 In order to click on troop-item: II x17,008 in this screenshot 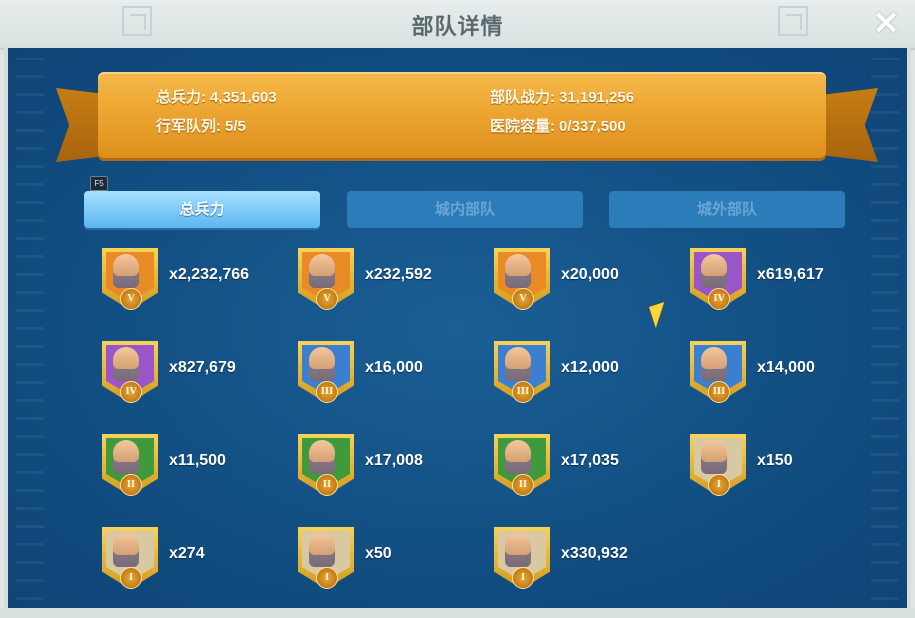, I will do `click(396, 466)`.